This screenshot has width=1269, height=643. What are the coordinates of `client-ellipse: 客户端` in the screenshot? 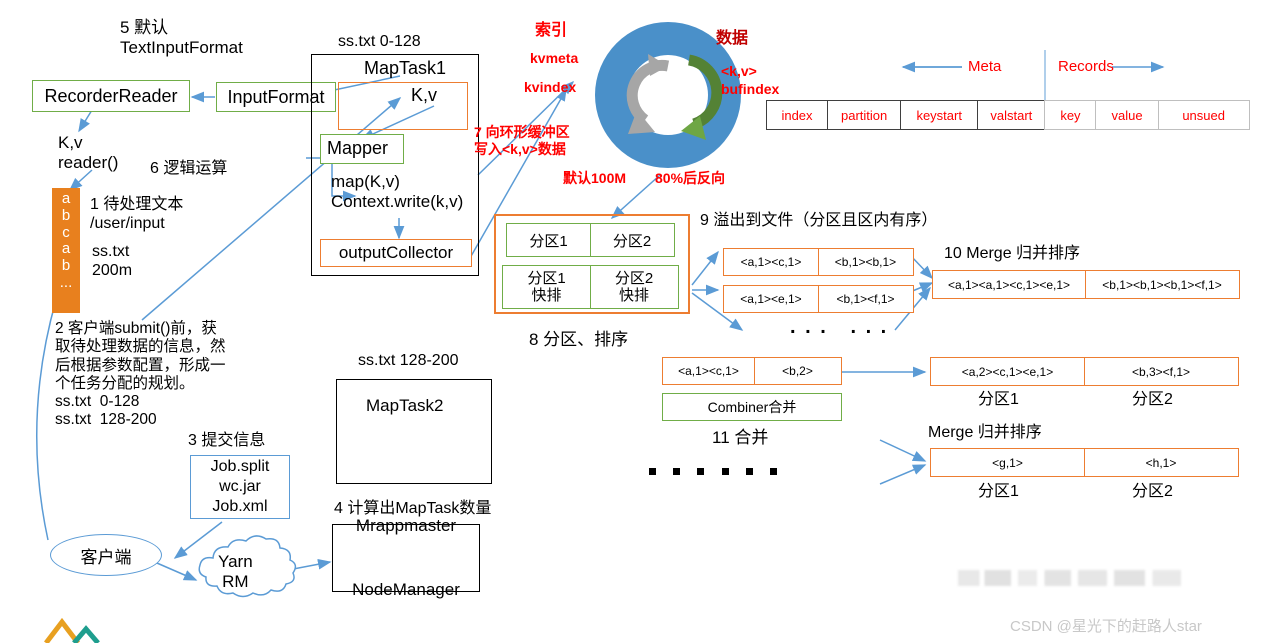 It's located at (106, 555).